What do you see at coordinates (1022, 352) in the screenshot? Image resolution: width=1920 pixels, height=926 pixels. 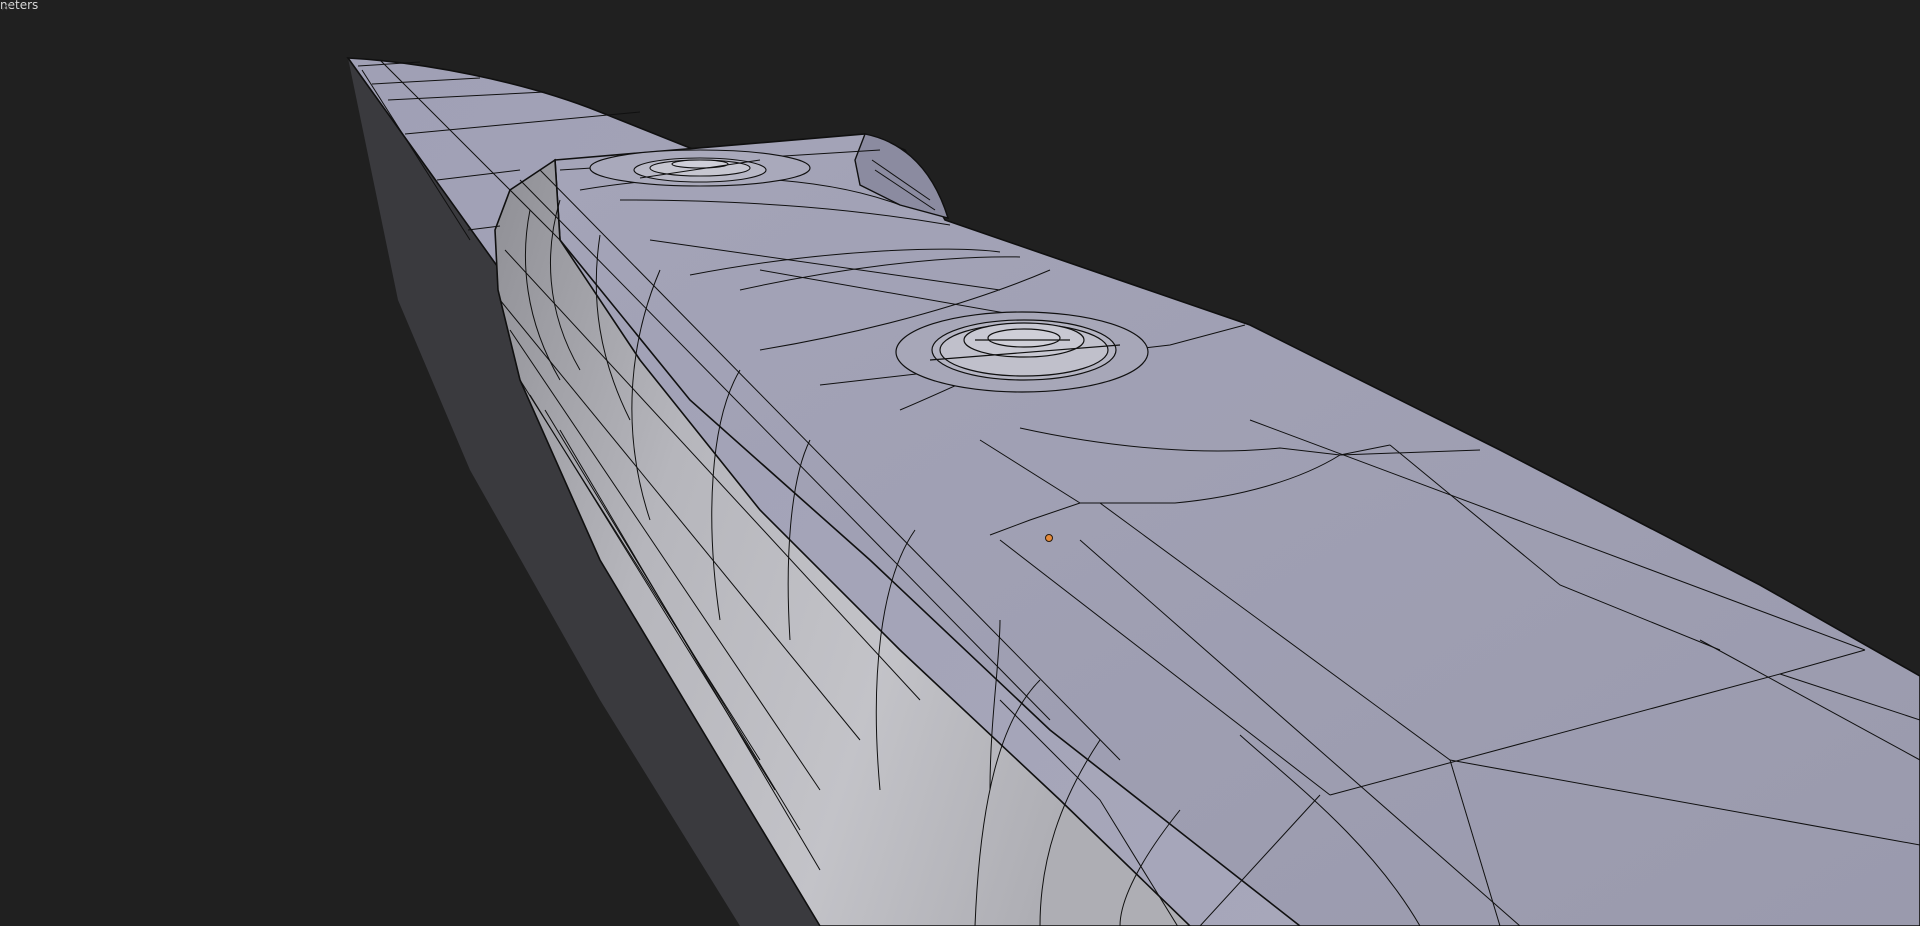 I see `rivet-front` at bounding box center [1022, 352].